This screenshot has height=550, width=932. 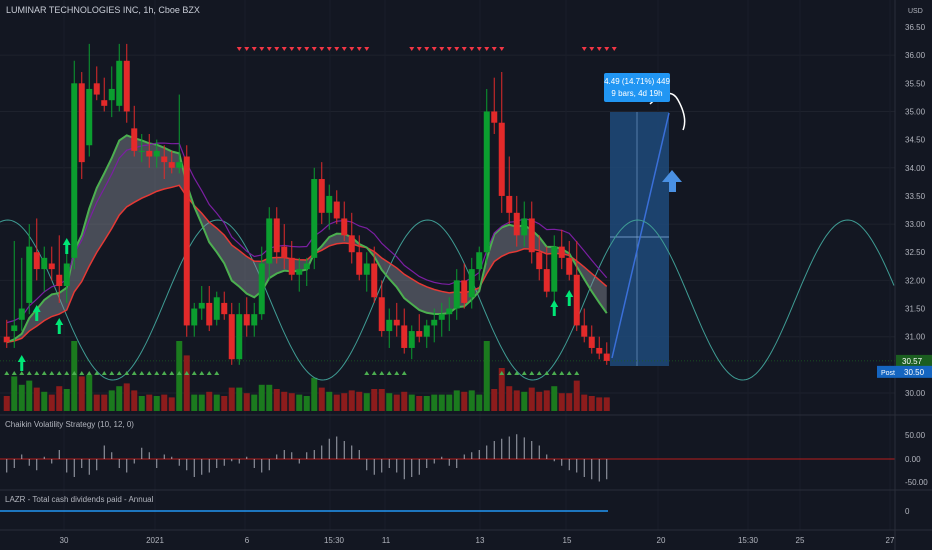 What do you see at coordinates (480, 540) in the screenshot?
I see `time-tick: 13` at bounding box center [480, 540].